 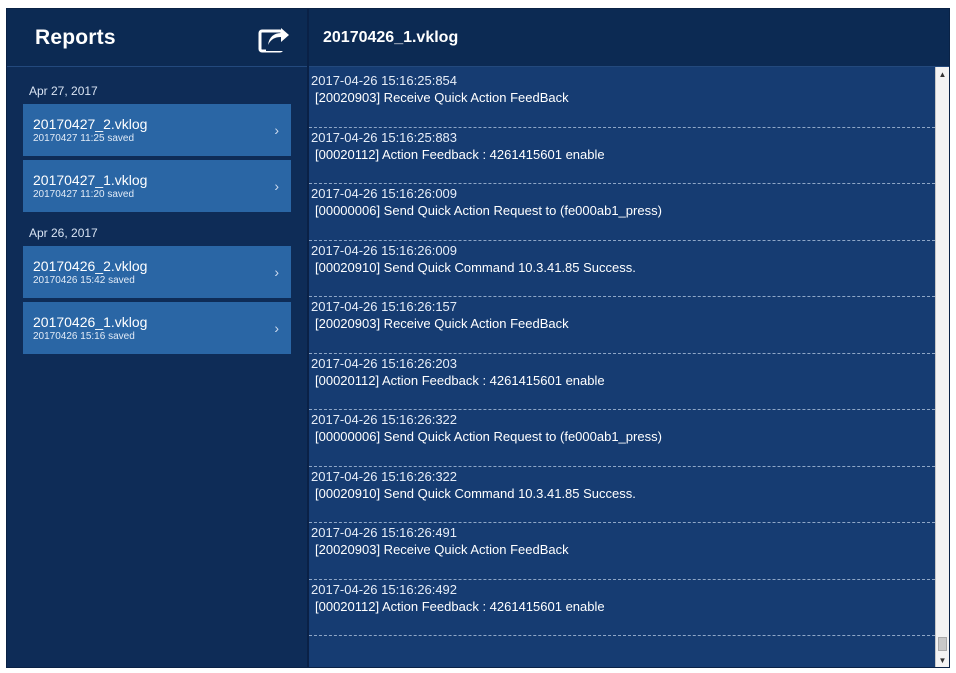 I want to click on report-name: 20170427_2.vklog, so click(x=90, y=123).